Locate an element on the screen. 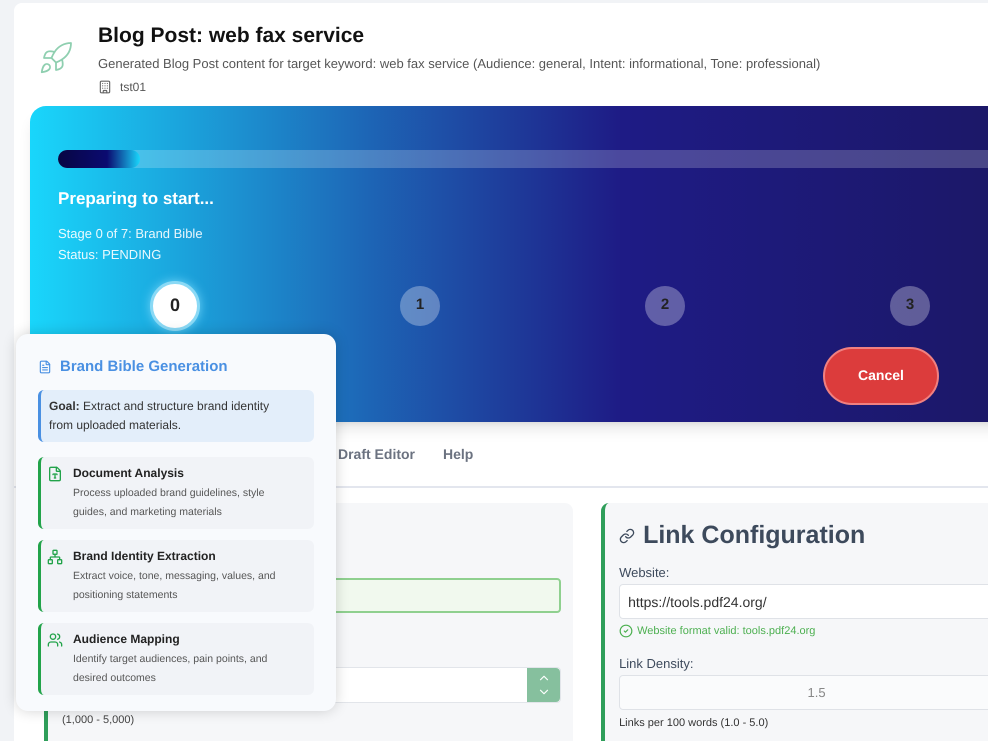  step-indicator: 0 is located at coordinates (175, 305).